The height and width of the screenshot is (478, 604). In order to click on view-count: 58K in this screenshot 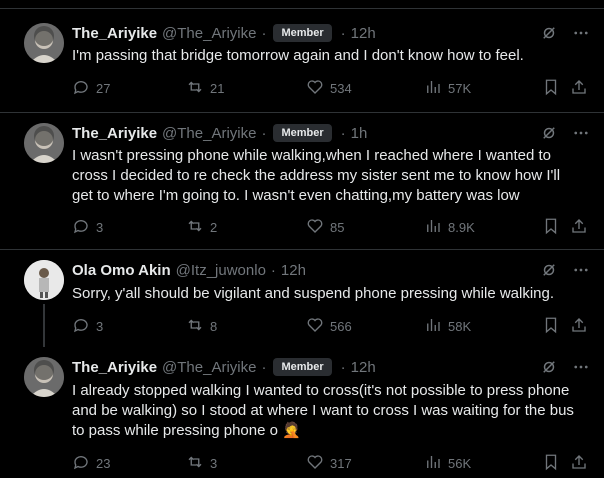, I will do `click(460, 326)`.